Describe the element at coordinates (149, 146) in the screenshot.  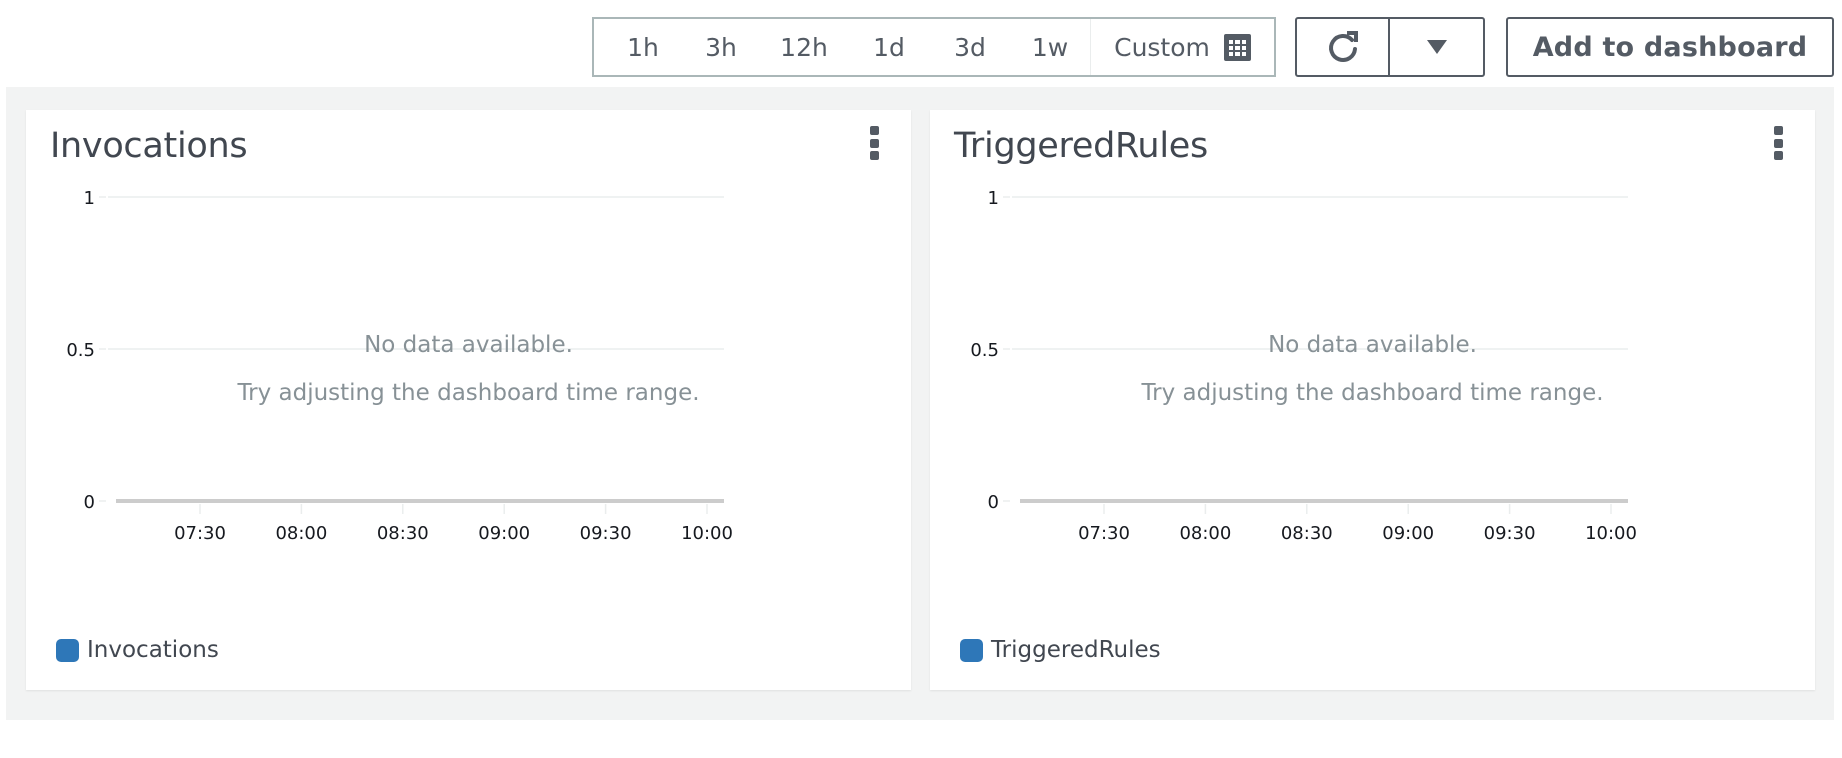
I see `widget-title: Invocations` at that location.